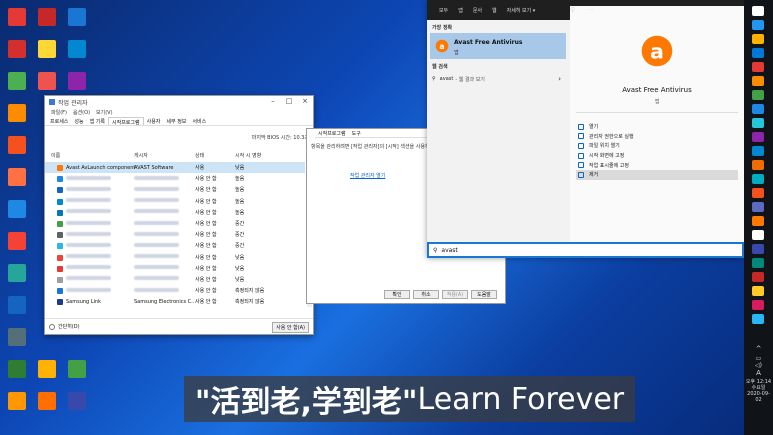 The height and width of the screenshot is (435, 773). Describe the element at coordinates (104, 112) in the screenshot. I see `menu-view: 보기(V)` at that location.